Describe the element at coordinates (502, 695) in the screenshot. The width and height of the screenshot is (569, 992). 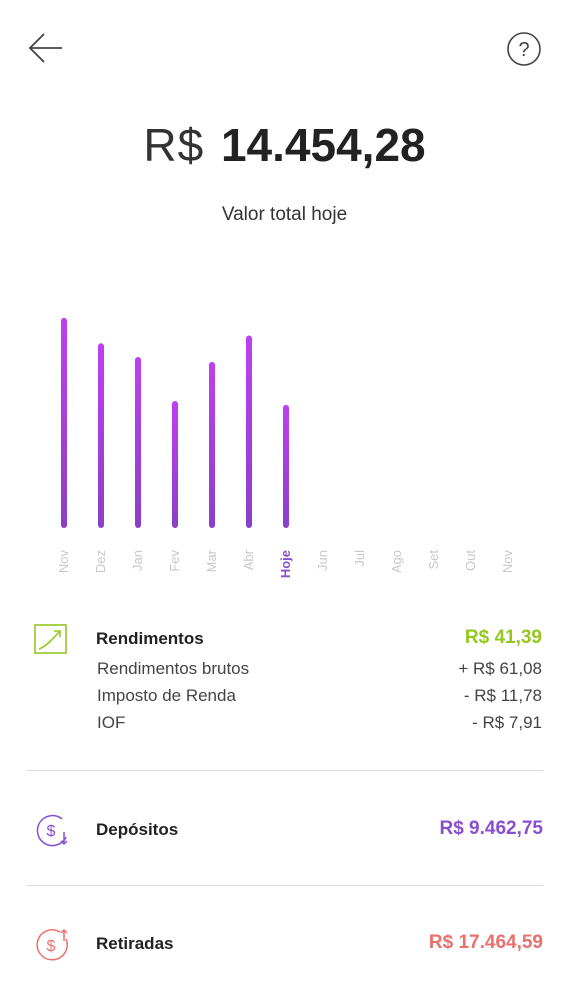
I see `imposto-renda-value: - R$ 11,78` at that location.